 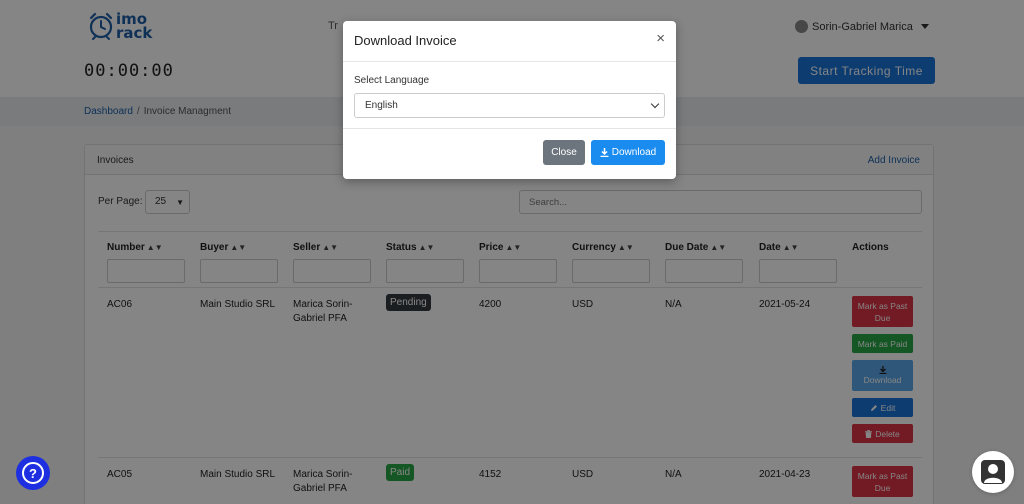 What do you see at coordinates (392, 80) in the screenshot?
I see `language-label: Select Language` at bounding box center [392, 80].